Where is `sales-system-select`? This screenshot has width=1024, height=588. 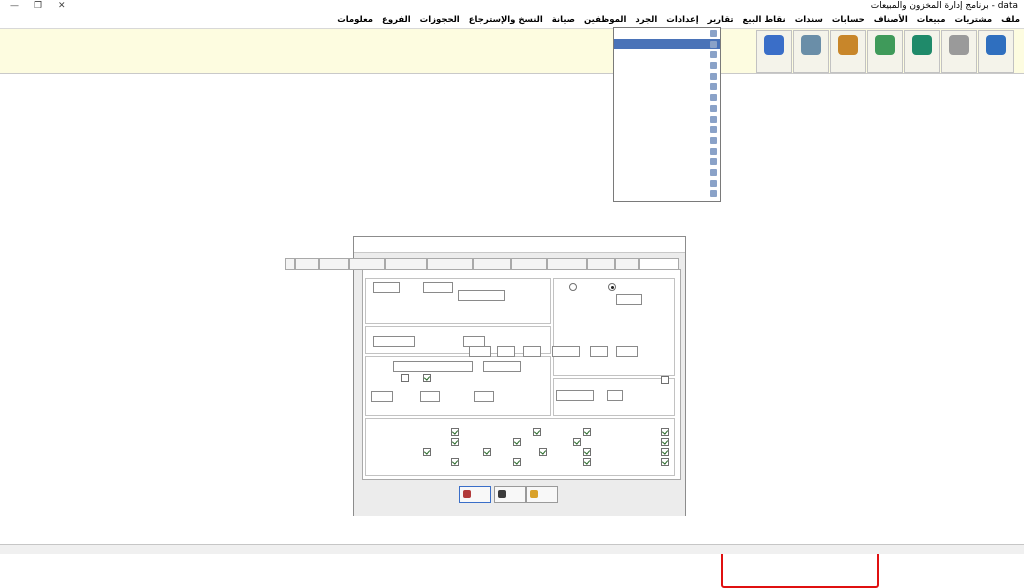 sales-system-select is located at coordinates (481, 295).